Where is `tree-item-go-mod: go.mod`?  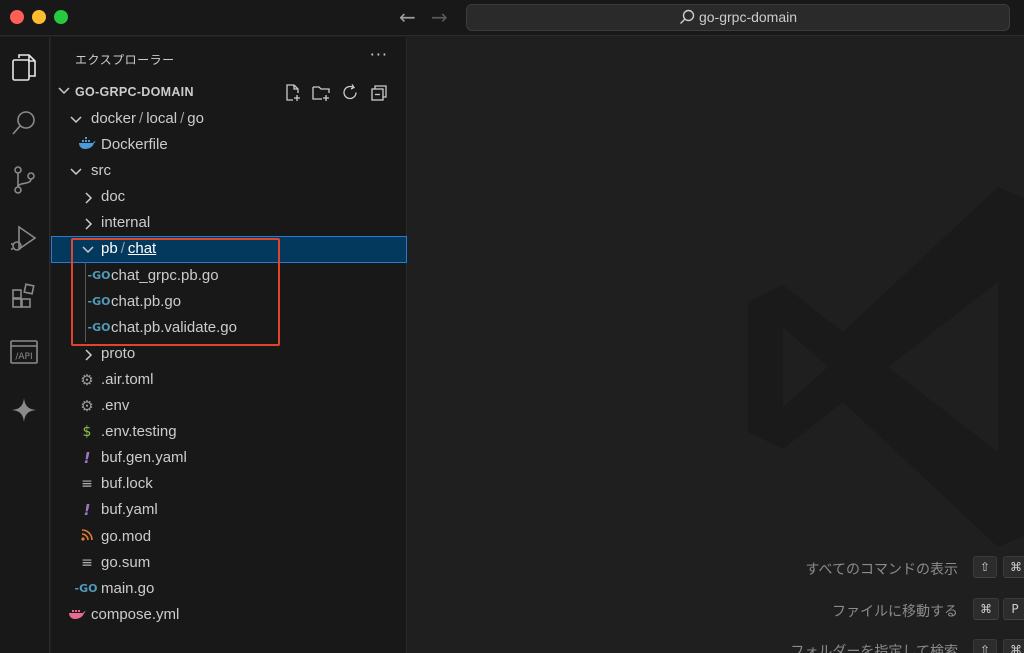 tree-item-go-mod: go.mod is located at coordinates (229, 537).